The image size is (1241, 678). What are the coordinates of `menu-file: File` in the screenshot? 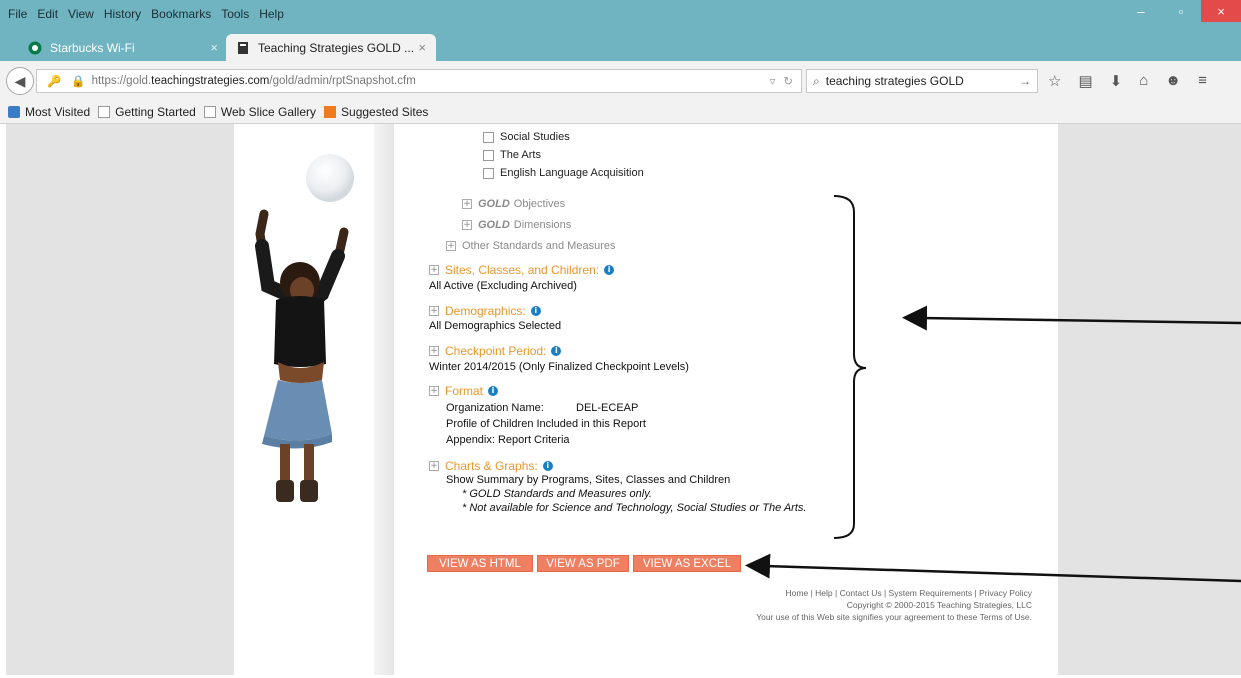 It's located at (17, 14).